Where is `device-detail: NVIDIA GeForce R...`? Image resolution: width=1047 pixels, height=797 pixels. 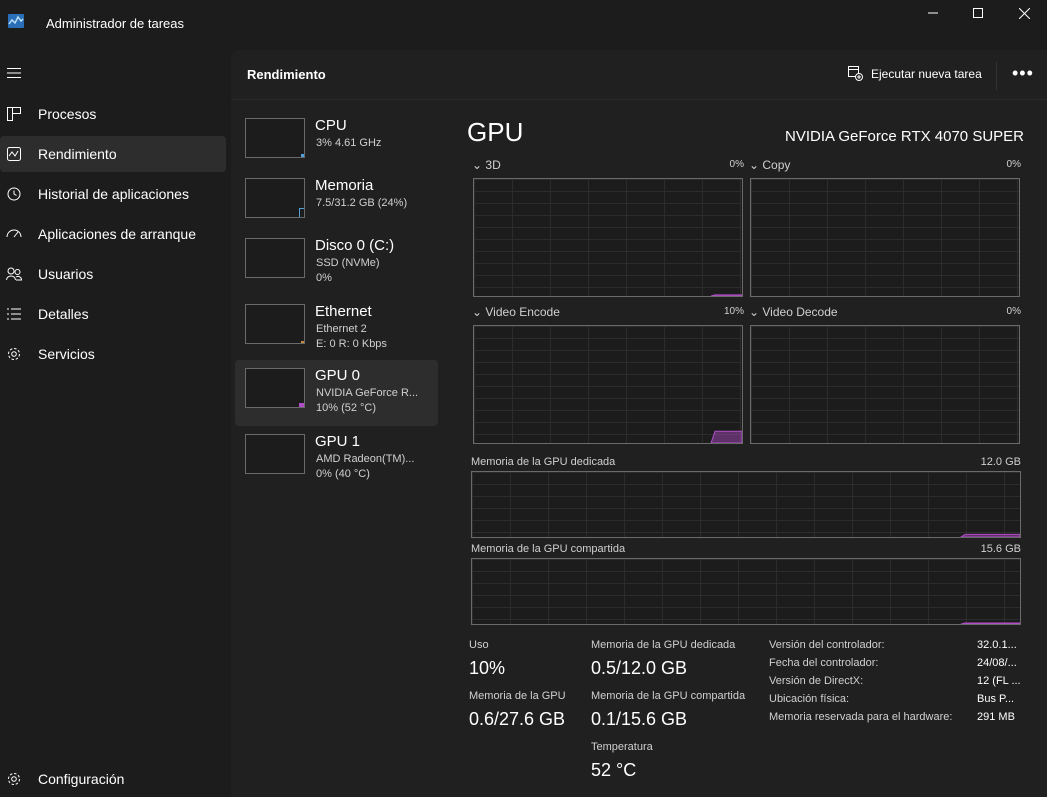
device-detail: NVIDIA GeForce R... is located at coordinates (367, 393).